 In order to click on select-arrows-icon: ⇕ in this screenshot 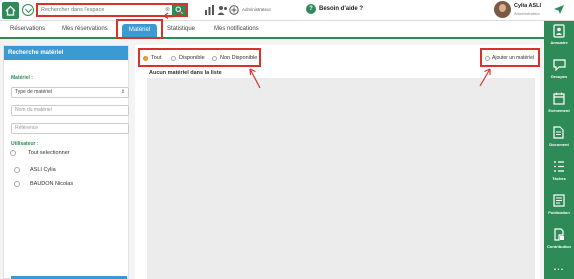, I will do `click(122, 92)`.